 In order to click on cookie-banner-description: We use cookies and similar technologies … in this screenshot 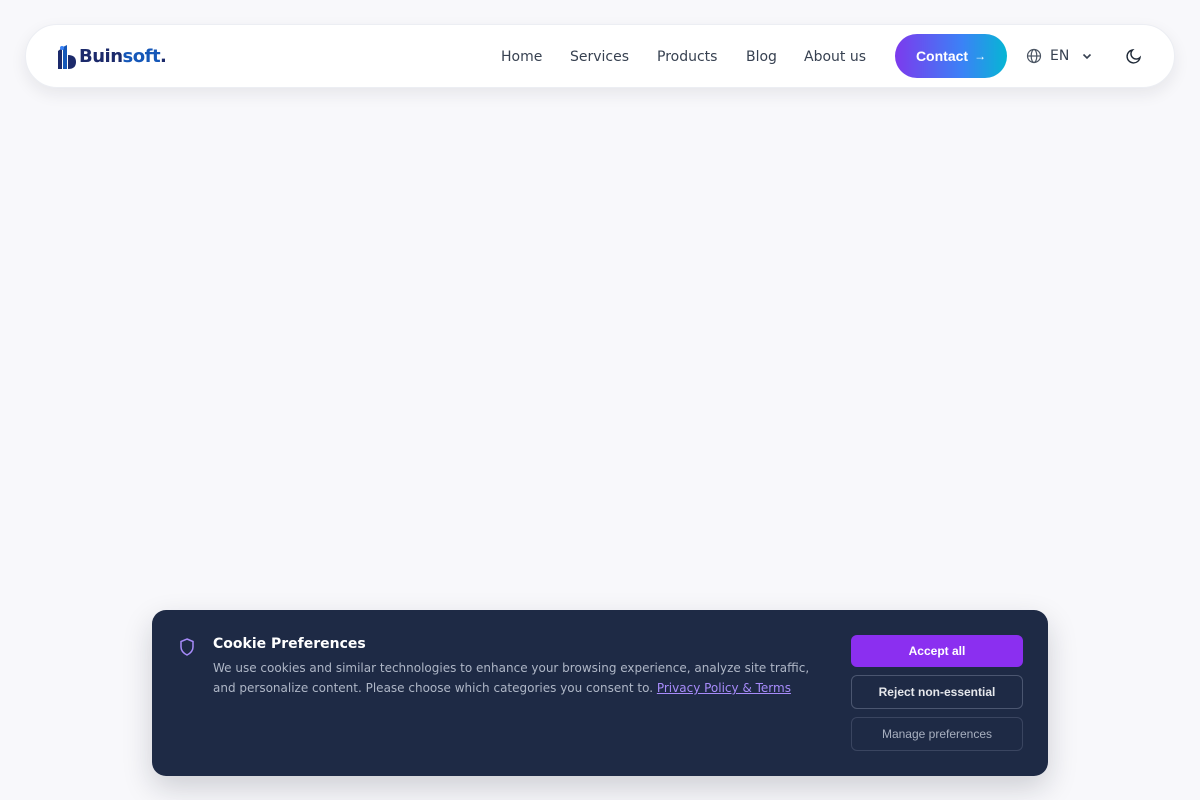, I will do `click(518, 678)`.